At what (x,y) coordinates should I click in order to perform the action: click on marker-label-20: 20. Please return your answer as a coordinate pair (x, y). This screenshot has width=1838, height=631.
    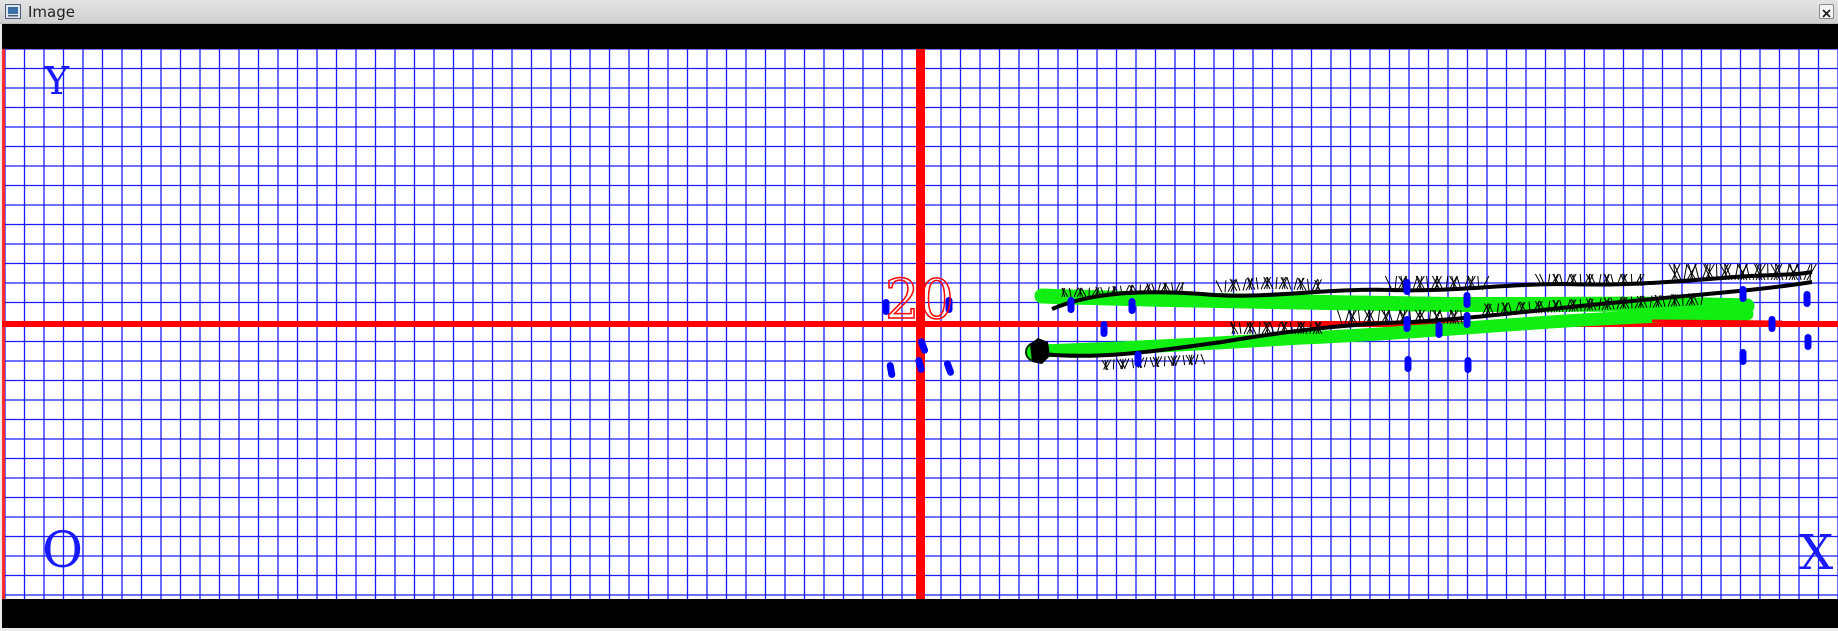
    Looking at the image, I should click on (919, 299).